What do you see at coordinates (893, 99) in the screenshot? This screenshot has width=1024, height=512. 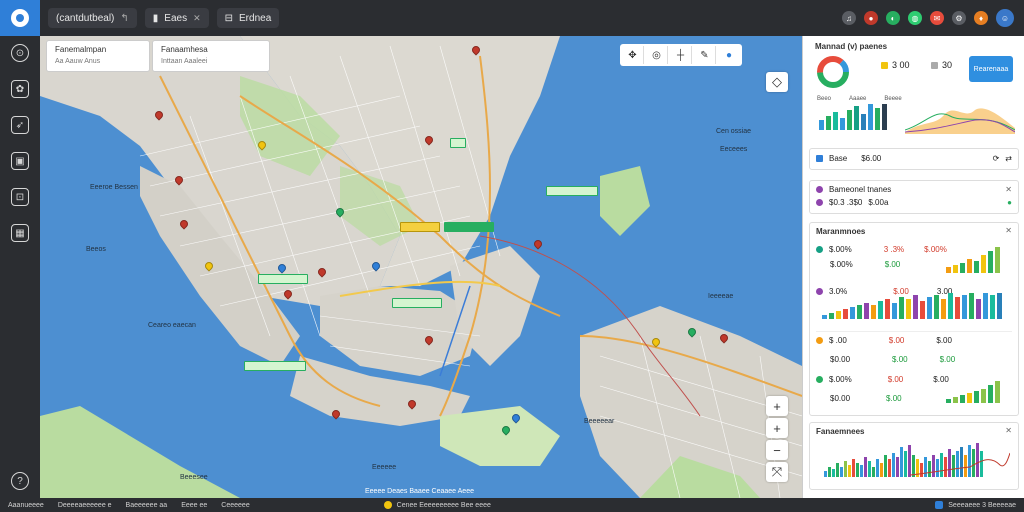 I see `legend-item: Beeee` at bounding box center [893, 99].